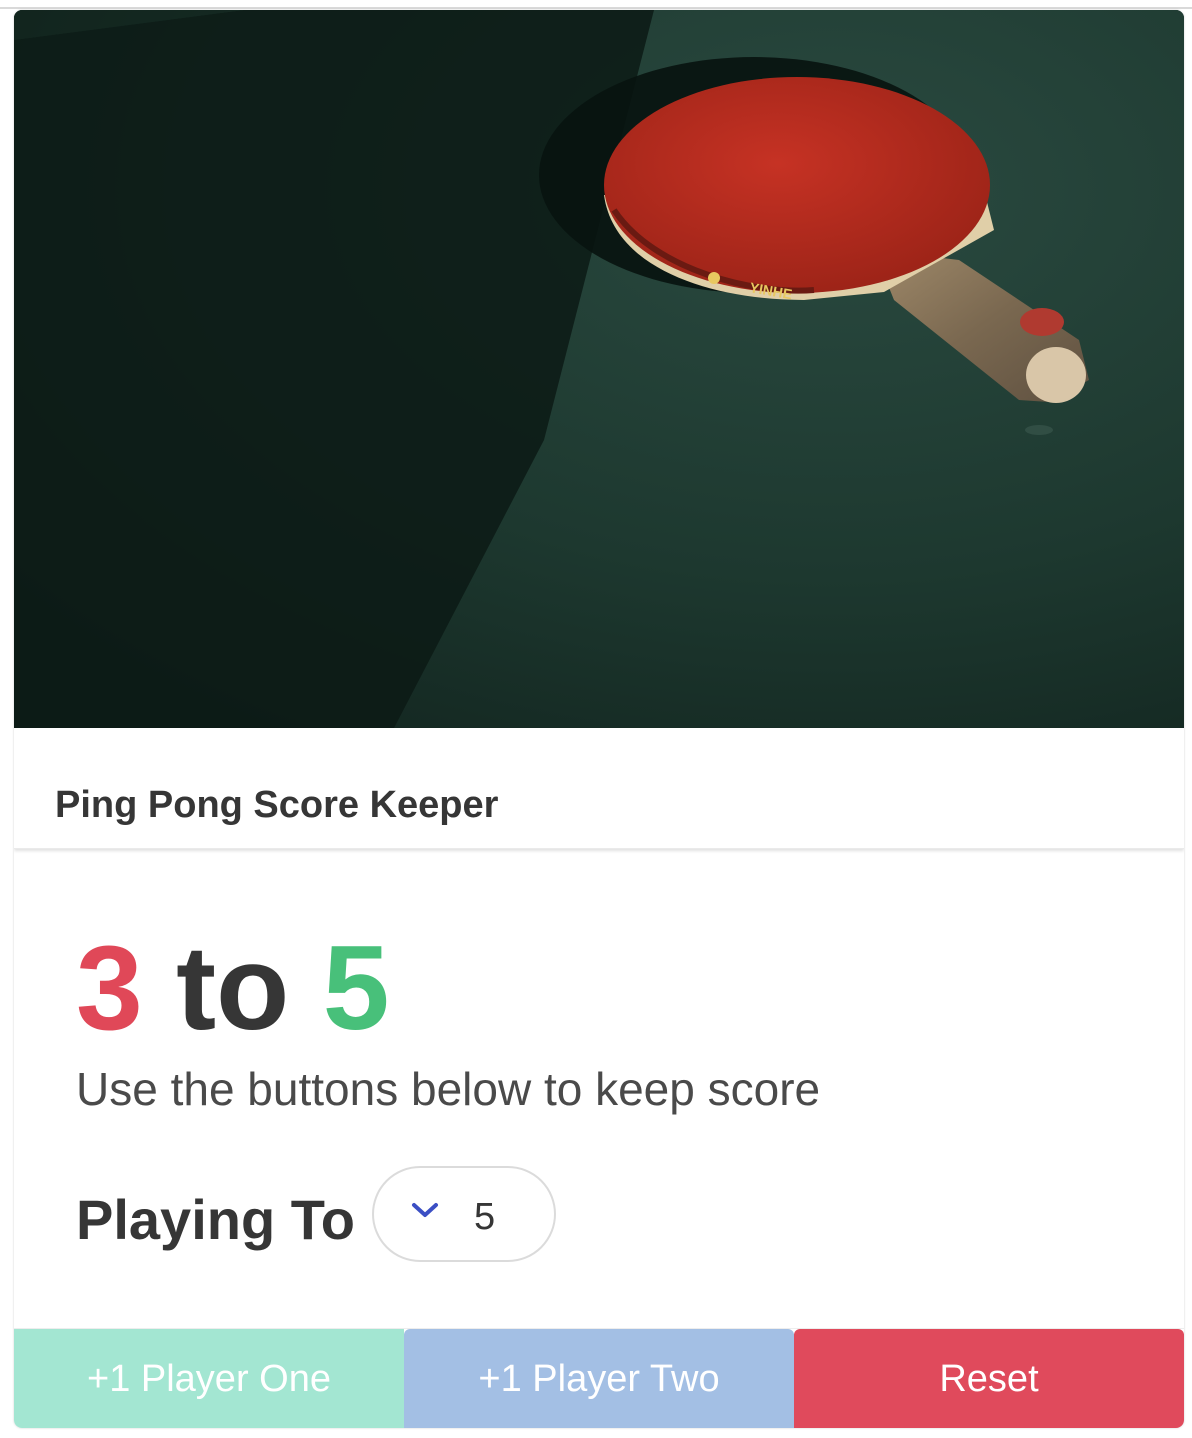 This screenshot has width=1192, height=1438. Describe the element at coordinates (485, 1217) in the screenshot. I see `winning-score-value: 5` at that location.